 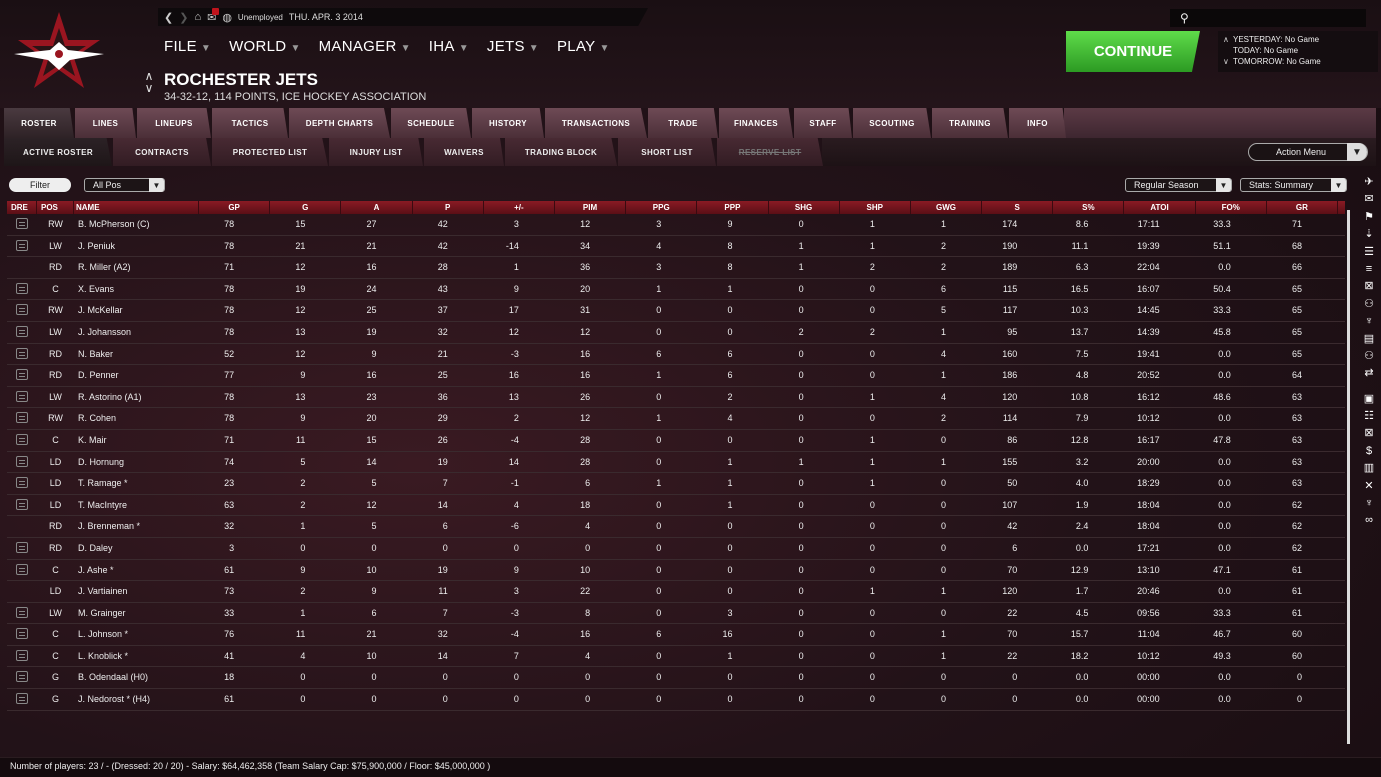 What do you see at coordinates (1369, 356) in the screenshot?
I see `finance-people-icon: ⚇` at bounding box center [1369, 356].